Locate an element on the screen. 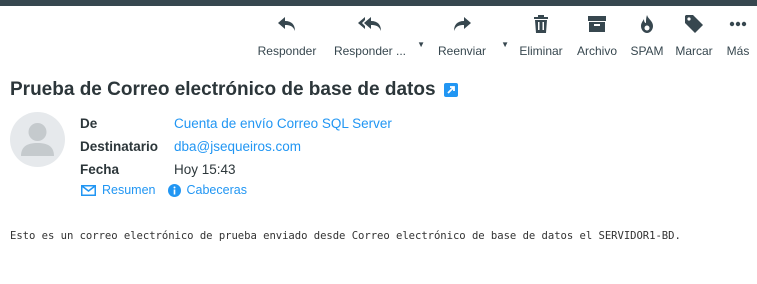 This screenshot has width=757, height=284. fire-icon is located at coordinates (647, 24).